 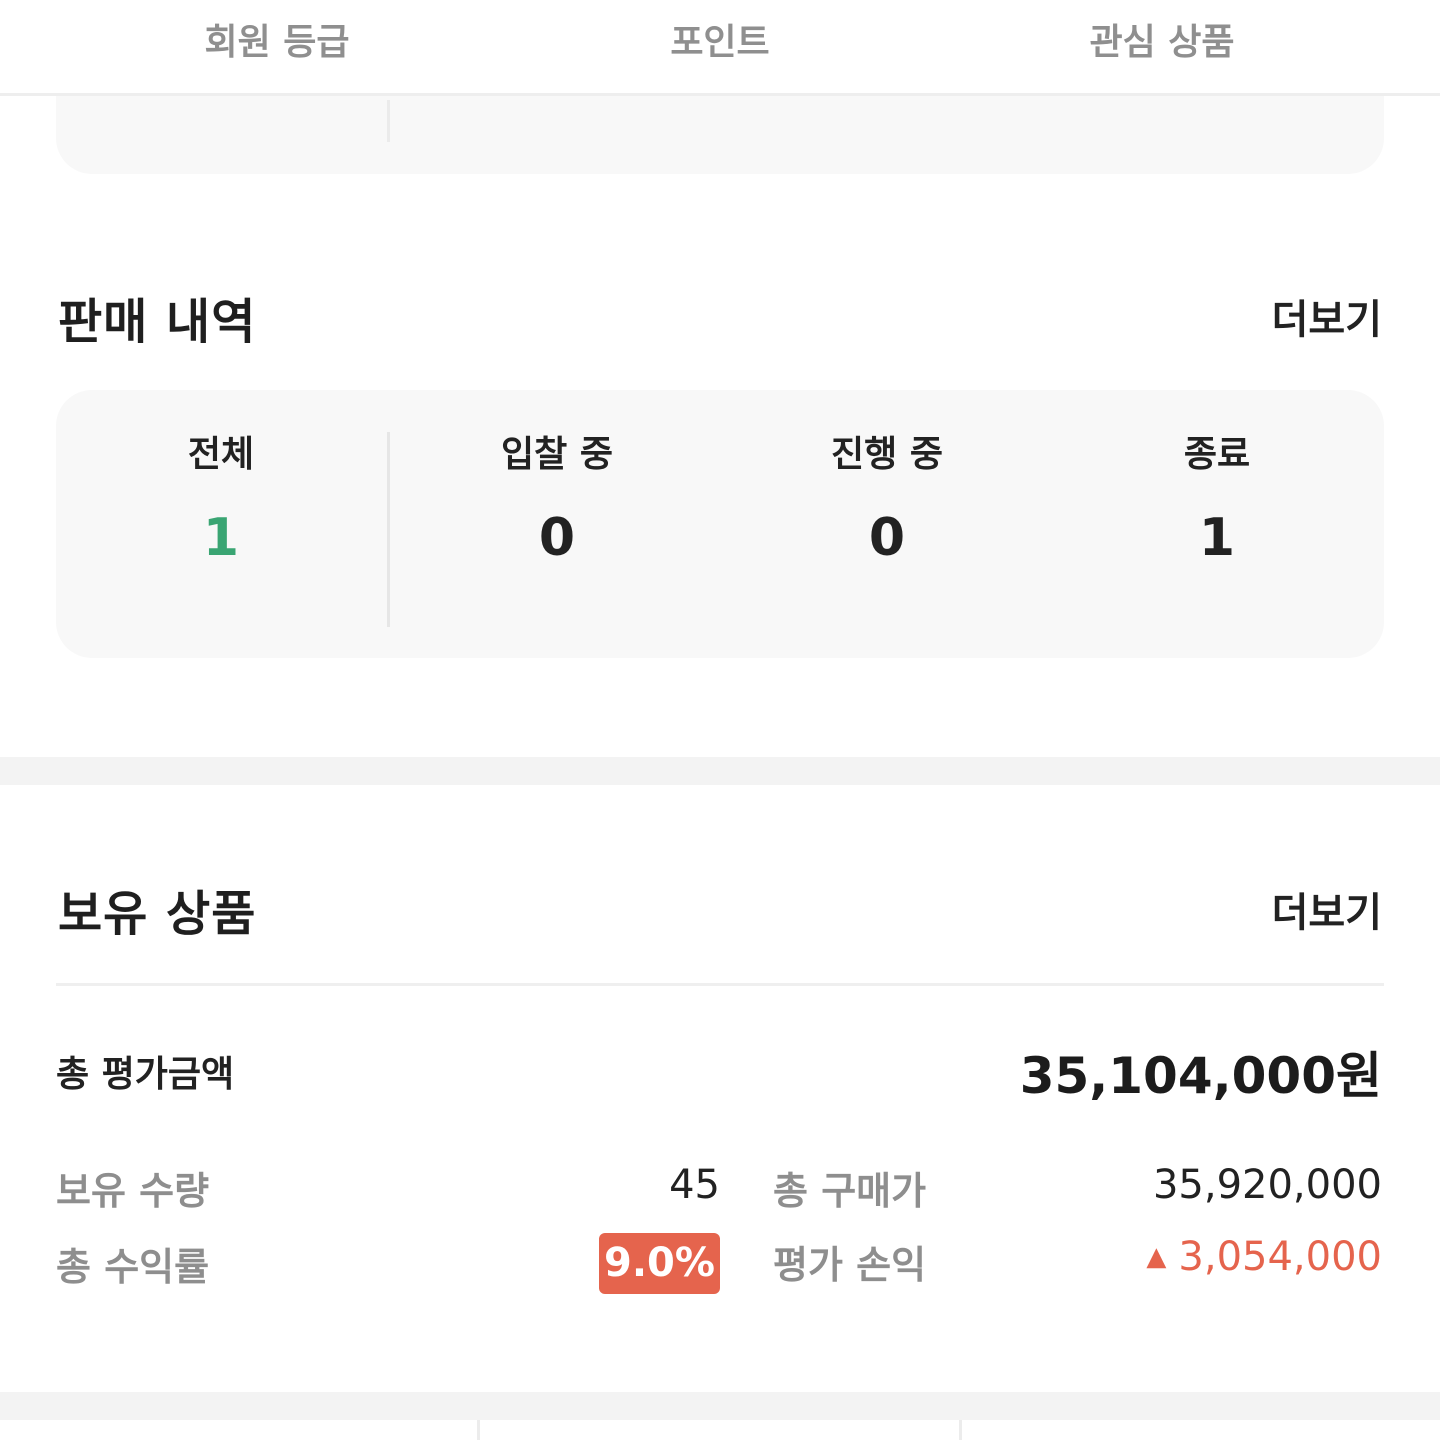 I want to click on return-rate-label: 총 수익률, so click(x=133, y=1267).